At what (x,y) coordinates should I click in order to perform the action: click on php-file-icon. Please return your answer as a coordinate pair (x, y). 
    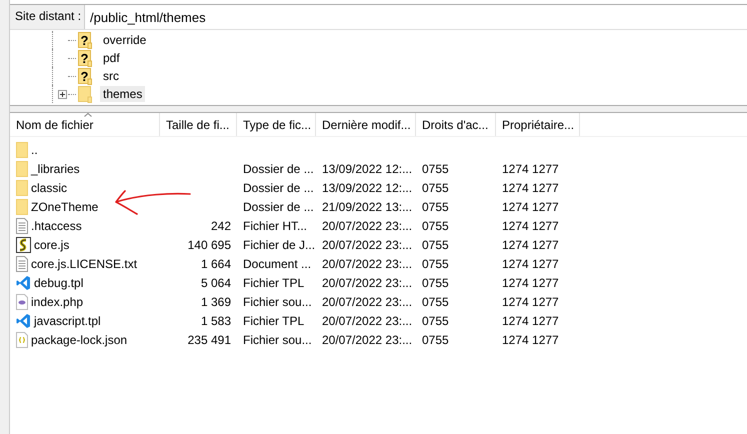
    Looking at the image, I should click on (22, 302).